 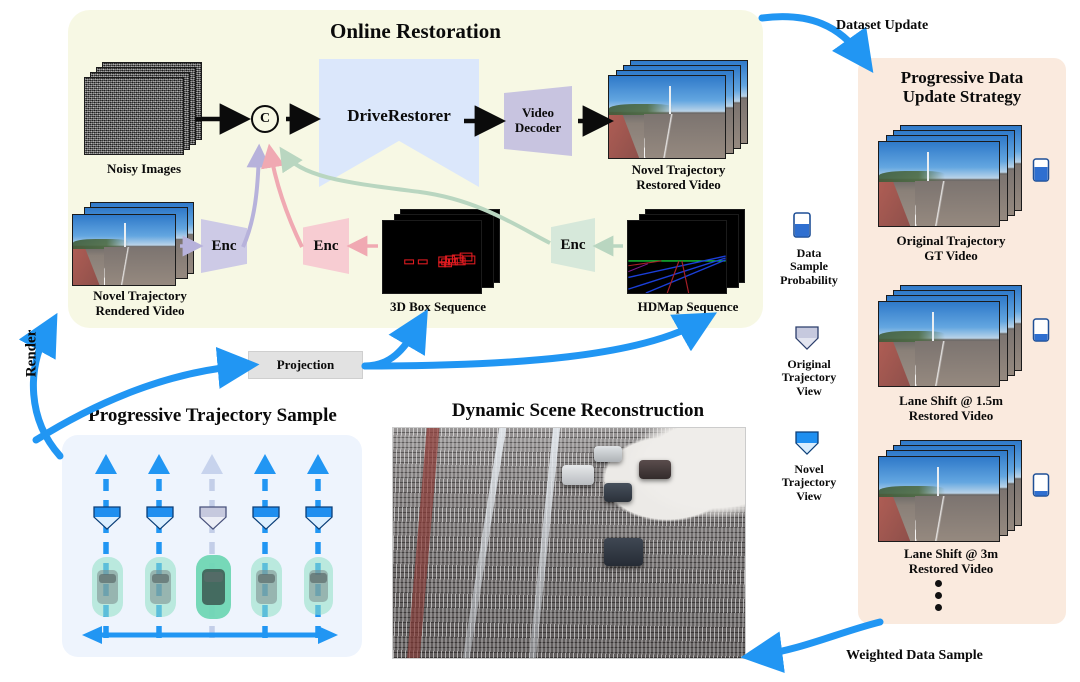 What do you see at coordinates (415, 31) in the screenshot?
I see `panel-online-title: Online Restoration` at bounding box center [415, 31].